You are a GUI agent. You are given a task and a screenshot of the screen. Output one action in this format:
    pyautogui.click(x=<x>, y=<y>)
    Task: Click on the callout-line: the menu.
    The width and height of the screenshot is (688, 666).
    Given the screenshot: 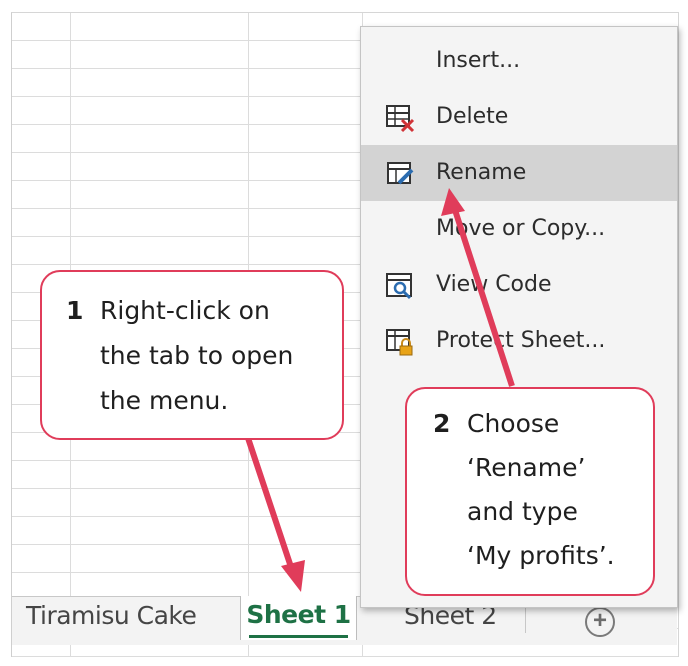 What is the action you would take?
    pyautogui.click(x=164, y=400)
    